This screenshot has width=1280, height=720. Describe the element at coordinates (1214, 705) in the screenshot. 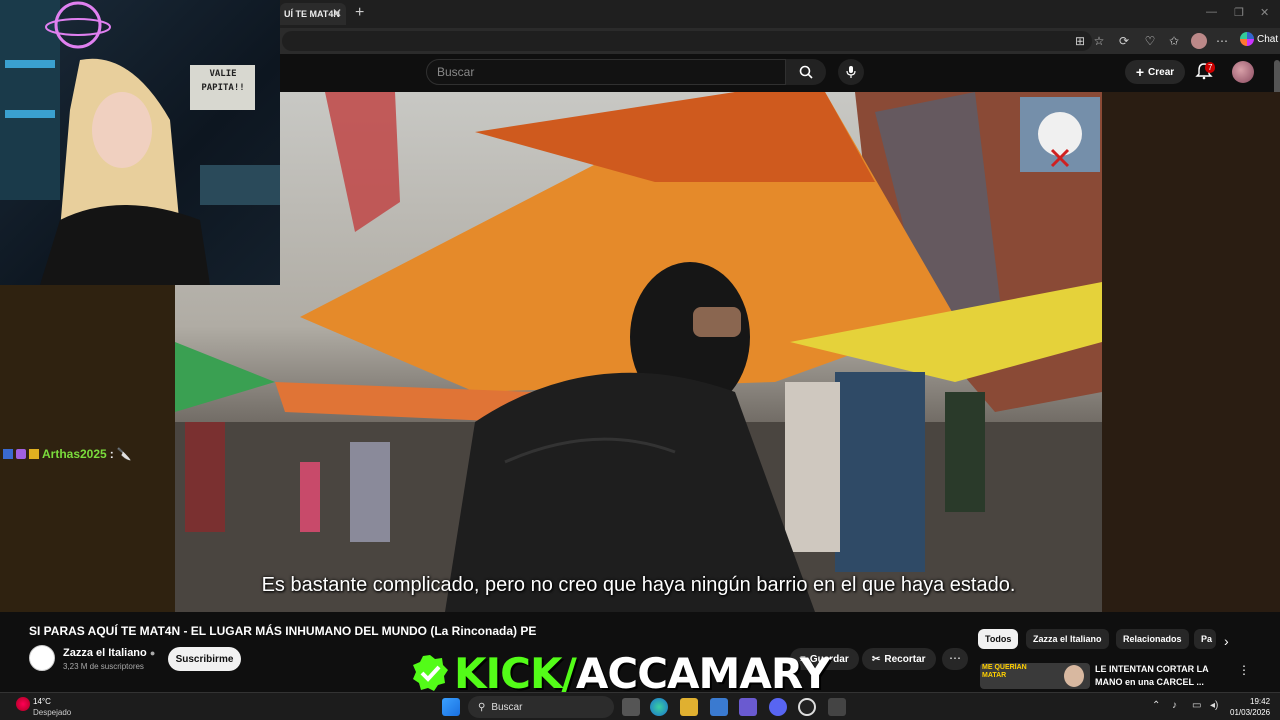

I see `volume-icon: ◂)` at that location.